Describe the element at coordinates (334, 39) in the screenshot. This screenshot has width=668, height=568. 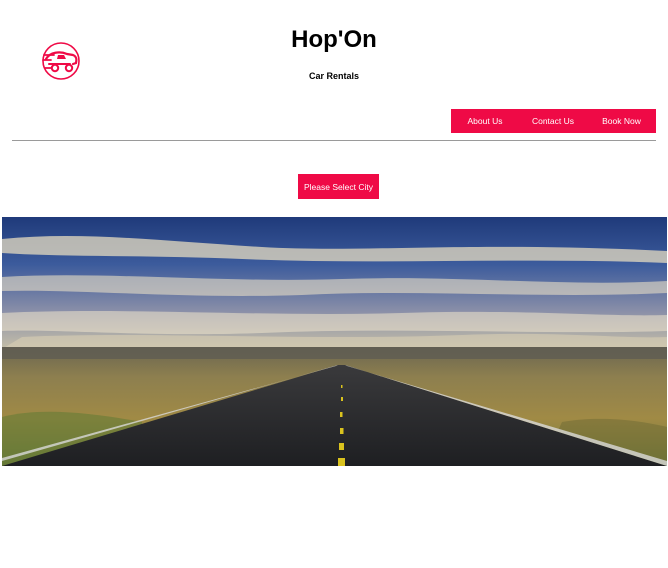
I see `site-title: Hop'On` at that location.